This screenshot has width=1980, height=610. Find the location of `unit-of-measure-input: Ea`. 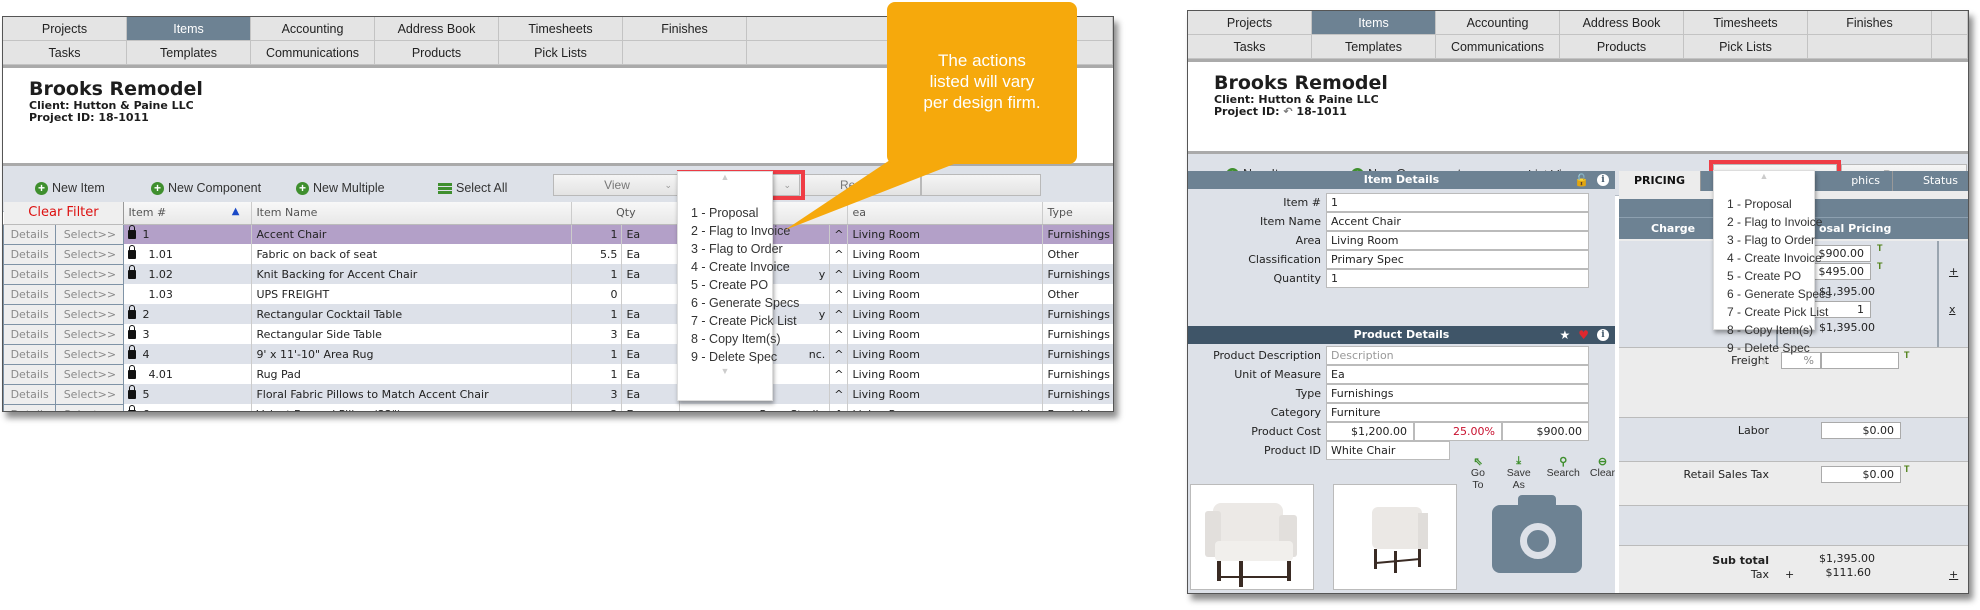

unit-of-measure-input: Ea is located at coordinates (1457, 374).